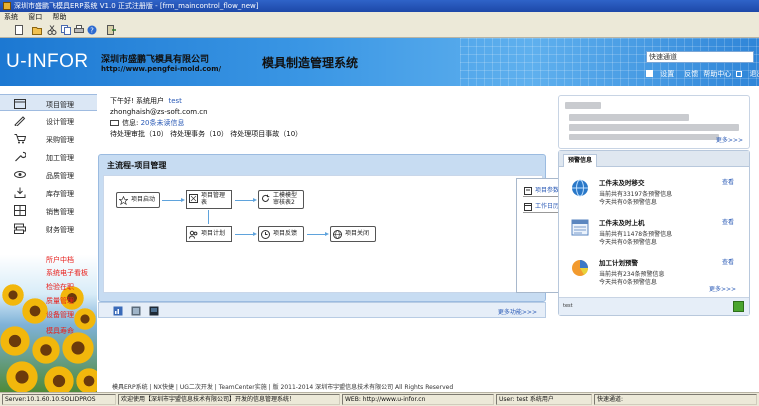 The image size is (759, 406). What do you see at coordinates (622, 223) in the screenshot?
I see `alert-title: 工件未及时上机` at bounding box center [622, 223].